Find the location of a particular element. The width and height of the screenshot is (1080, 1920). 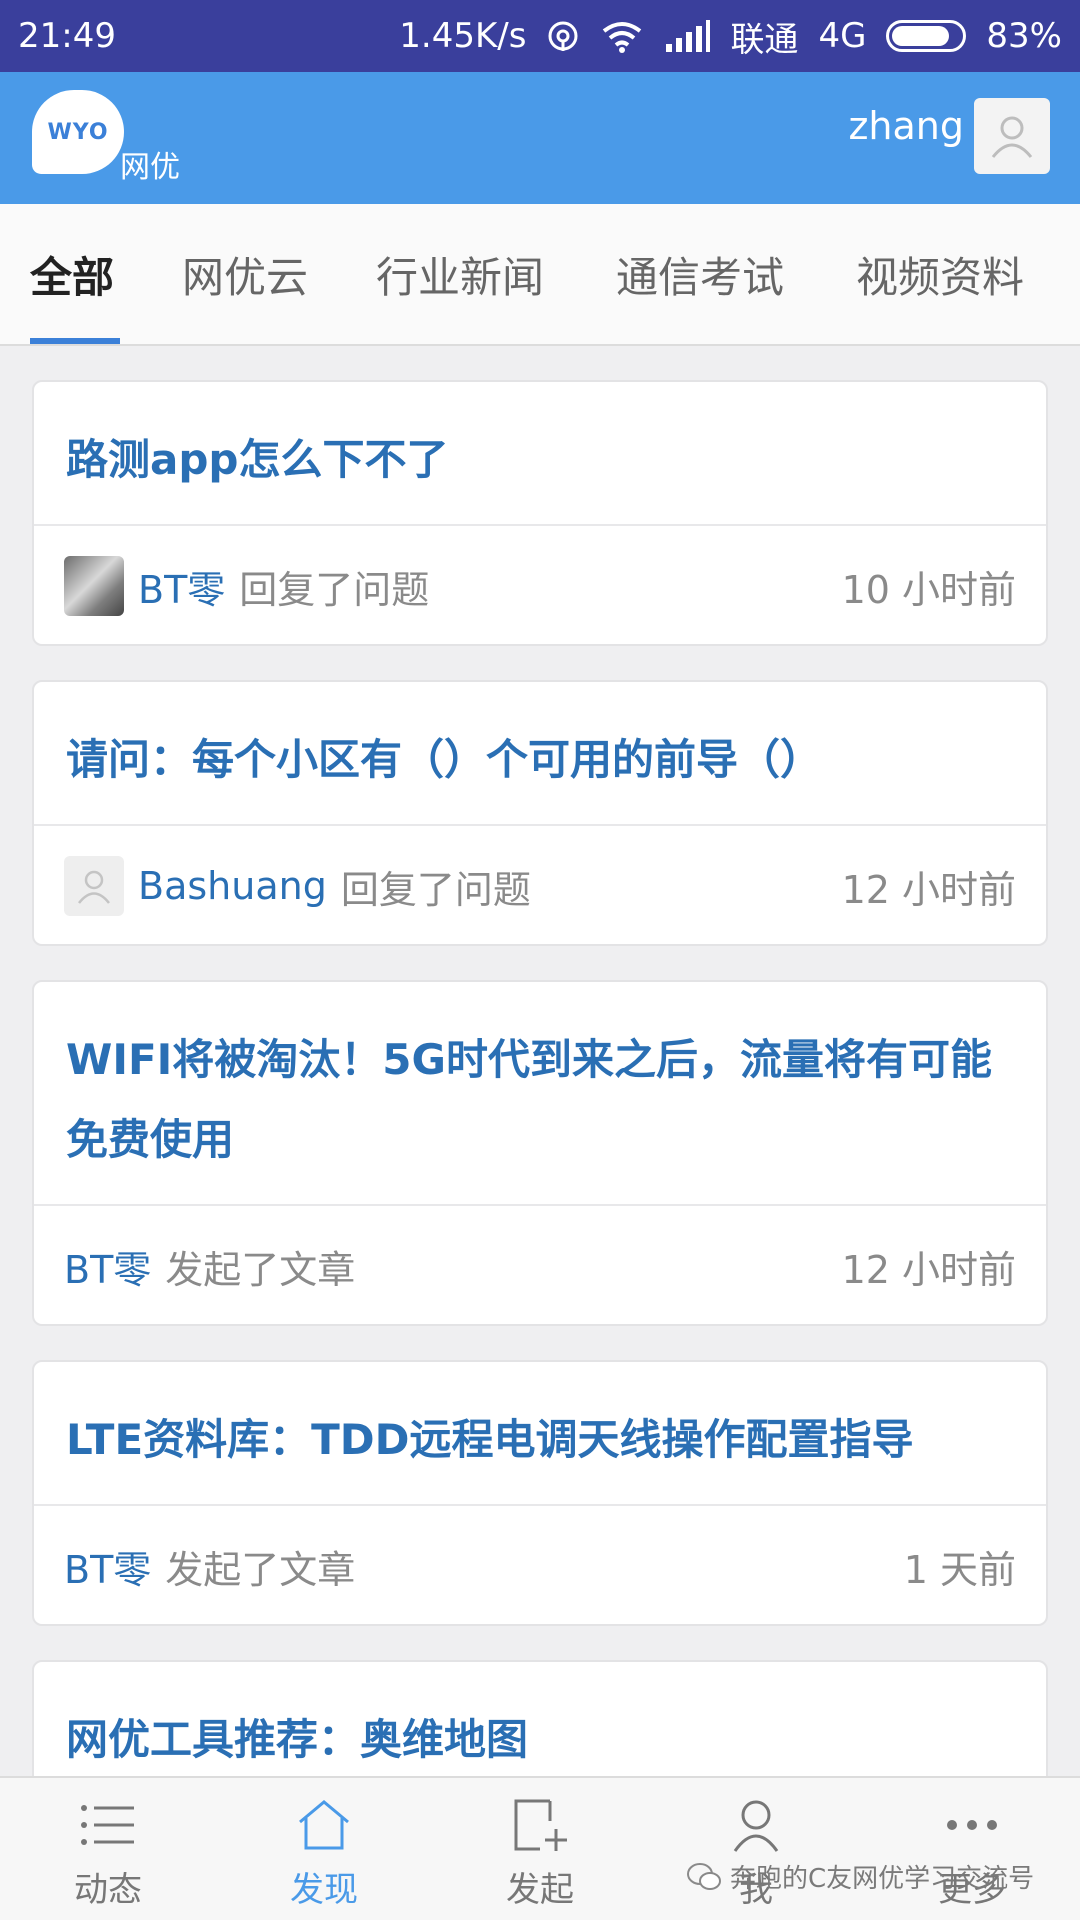

card-meta: BT零 发起了文章 12 小时前 is located at coordinates (540, 1265).